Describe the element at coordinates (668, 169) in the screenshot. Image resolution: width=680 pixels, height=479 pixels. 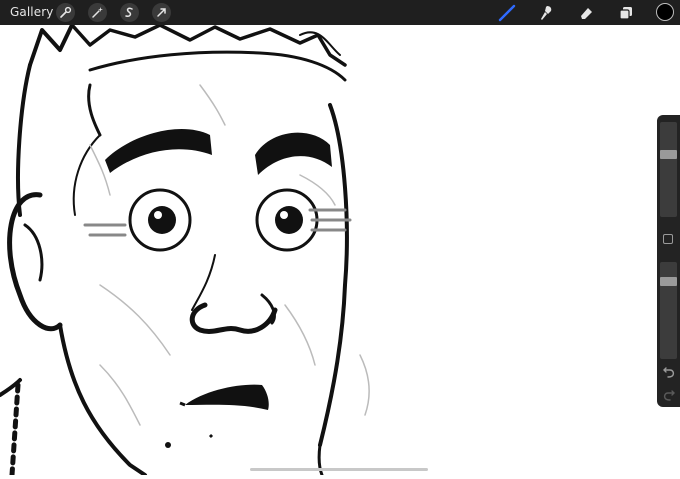
I see `brush-size-slider` at that location.